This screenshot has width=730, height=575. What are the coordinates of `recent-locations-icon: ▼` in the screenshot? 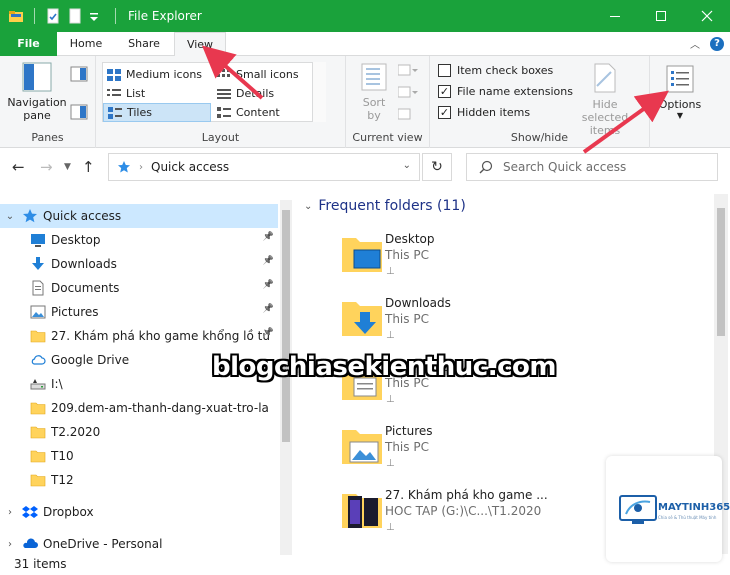 It's located at (67, 167).